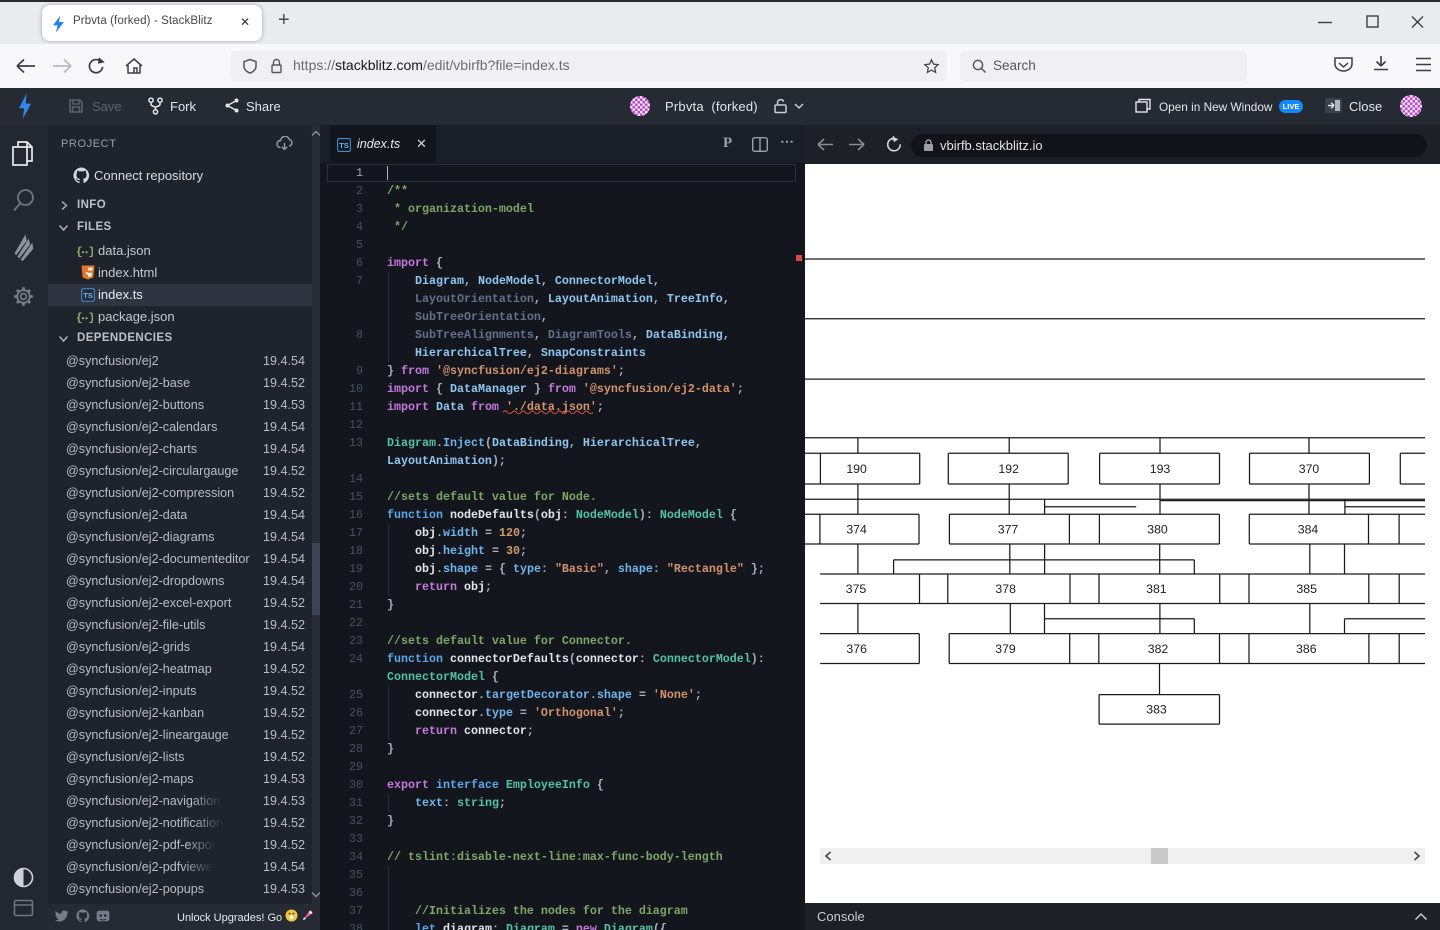 This screenshot has height=930, width=1440. I want to click on svg-text: 382, so click(1158, 649).